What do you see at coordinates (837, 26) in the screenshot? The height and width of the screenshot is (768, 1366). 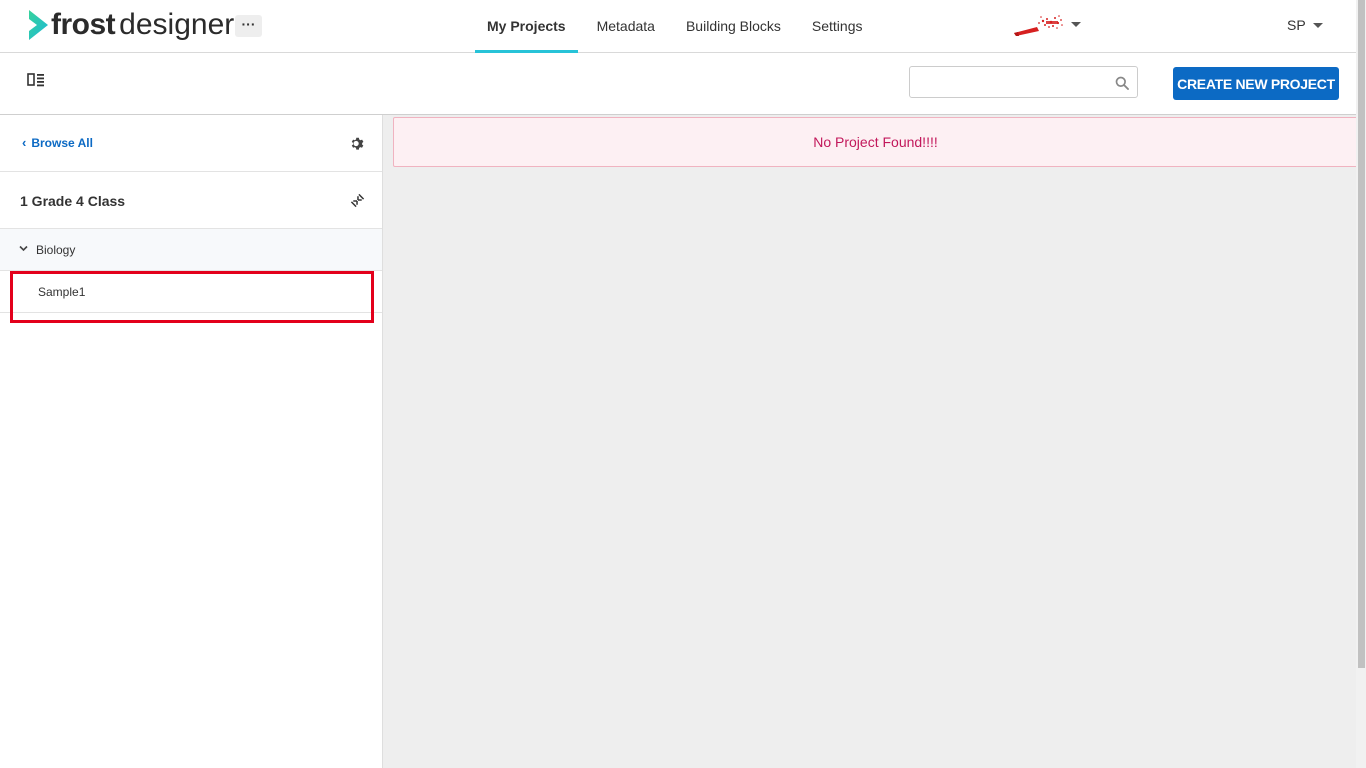 I see `tab-settings: Settings` at bounding box center [837, 26].